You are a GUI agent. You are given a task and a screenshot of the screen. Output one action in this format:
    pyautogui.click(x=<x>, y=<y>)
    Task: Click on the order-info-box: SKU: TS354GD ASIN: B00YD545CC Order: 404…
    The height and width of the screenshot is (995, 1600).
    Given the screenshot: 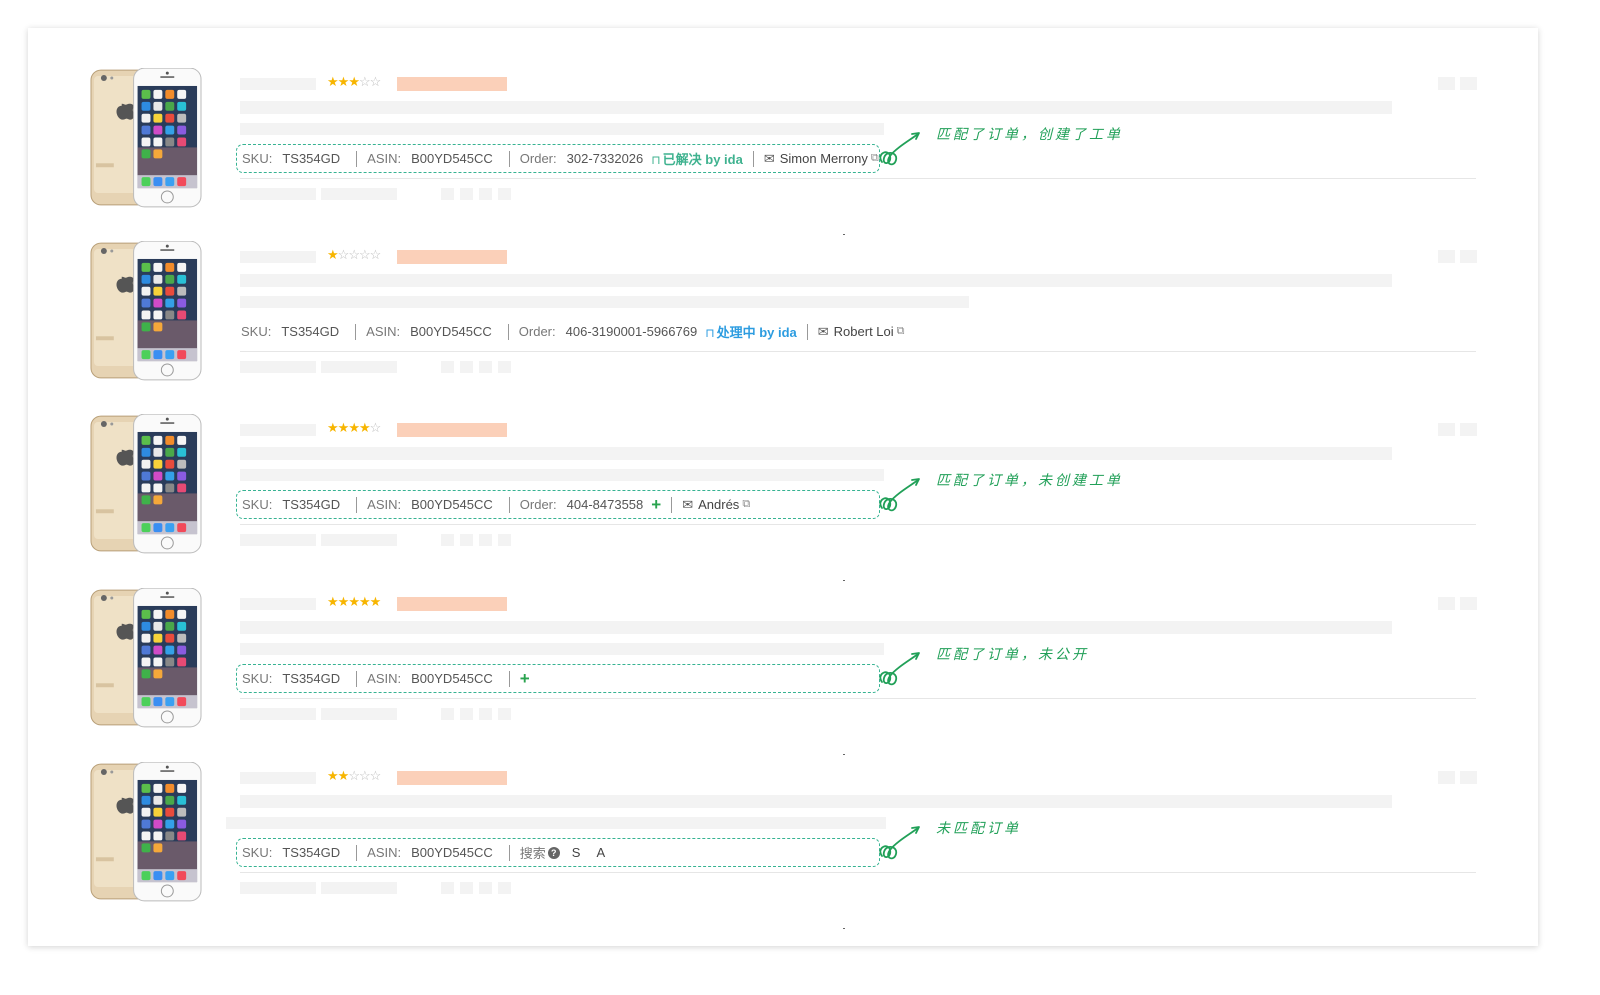 What is the action you would take?
    pyautogui.click(x=558, y=504)
    